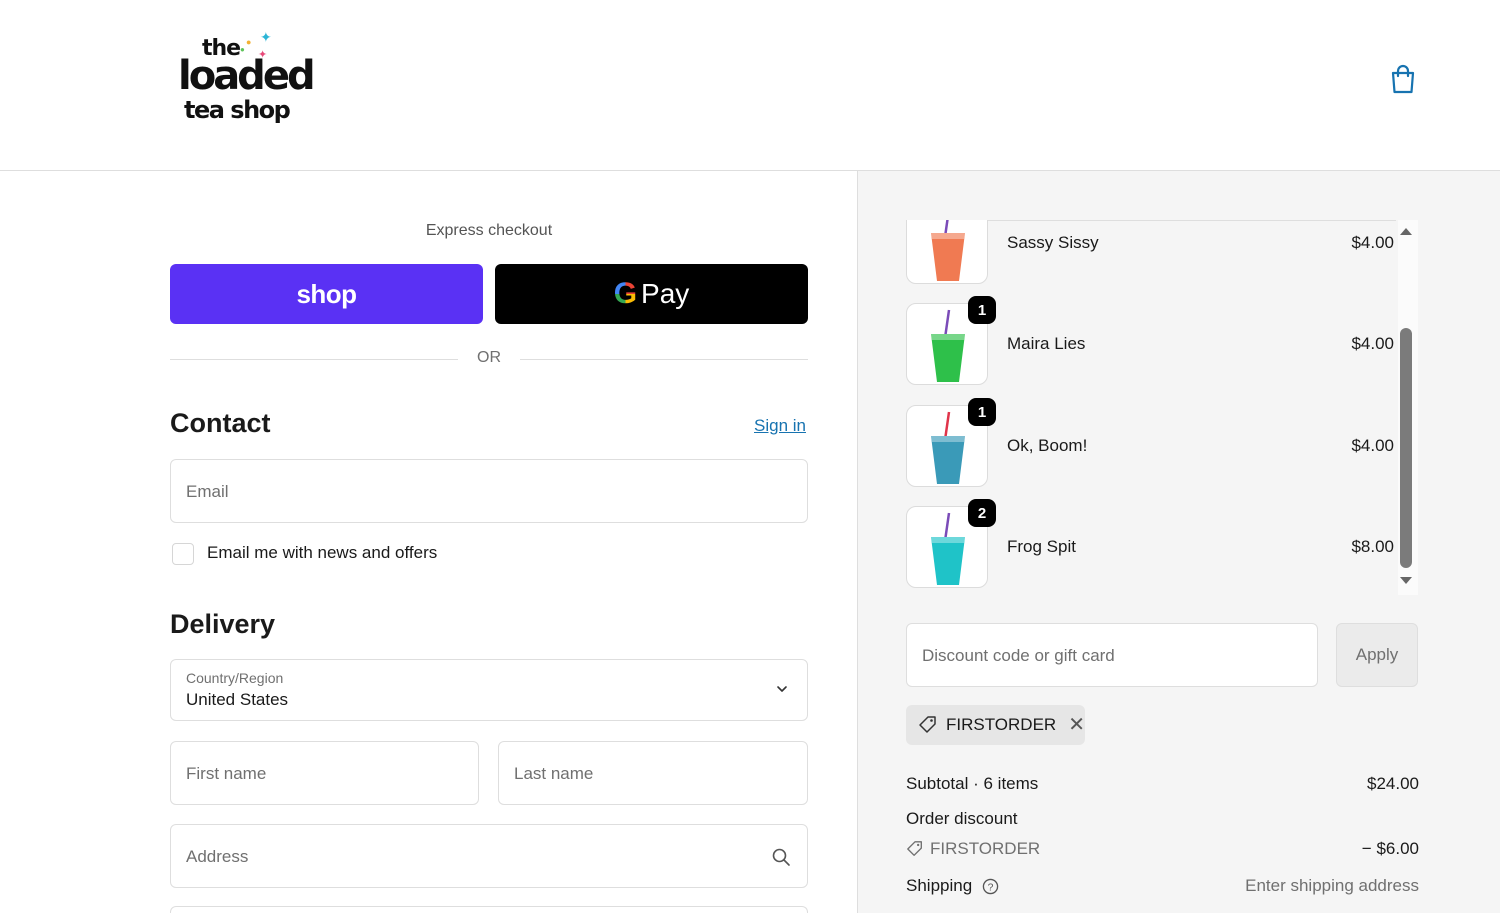 The width and height of the screenshot is (1500, 913). Describe the element at coordinates (1151, 341) in the screenshot. I see `line-item: 1 Maira Lies $4.00` at that location.